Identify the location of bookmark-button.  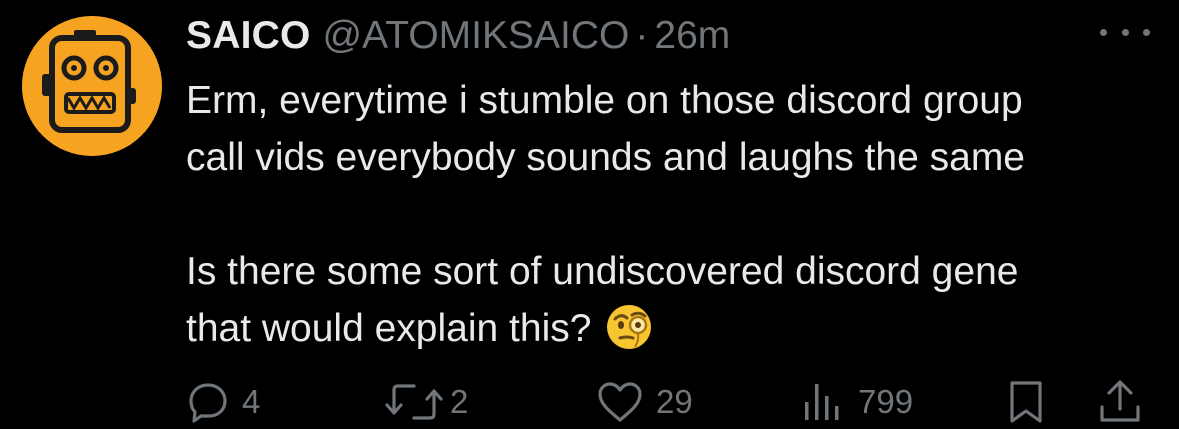
(1026, 402).